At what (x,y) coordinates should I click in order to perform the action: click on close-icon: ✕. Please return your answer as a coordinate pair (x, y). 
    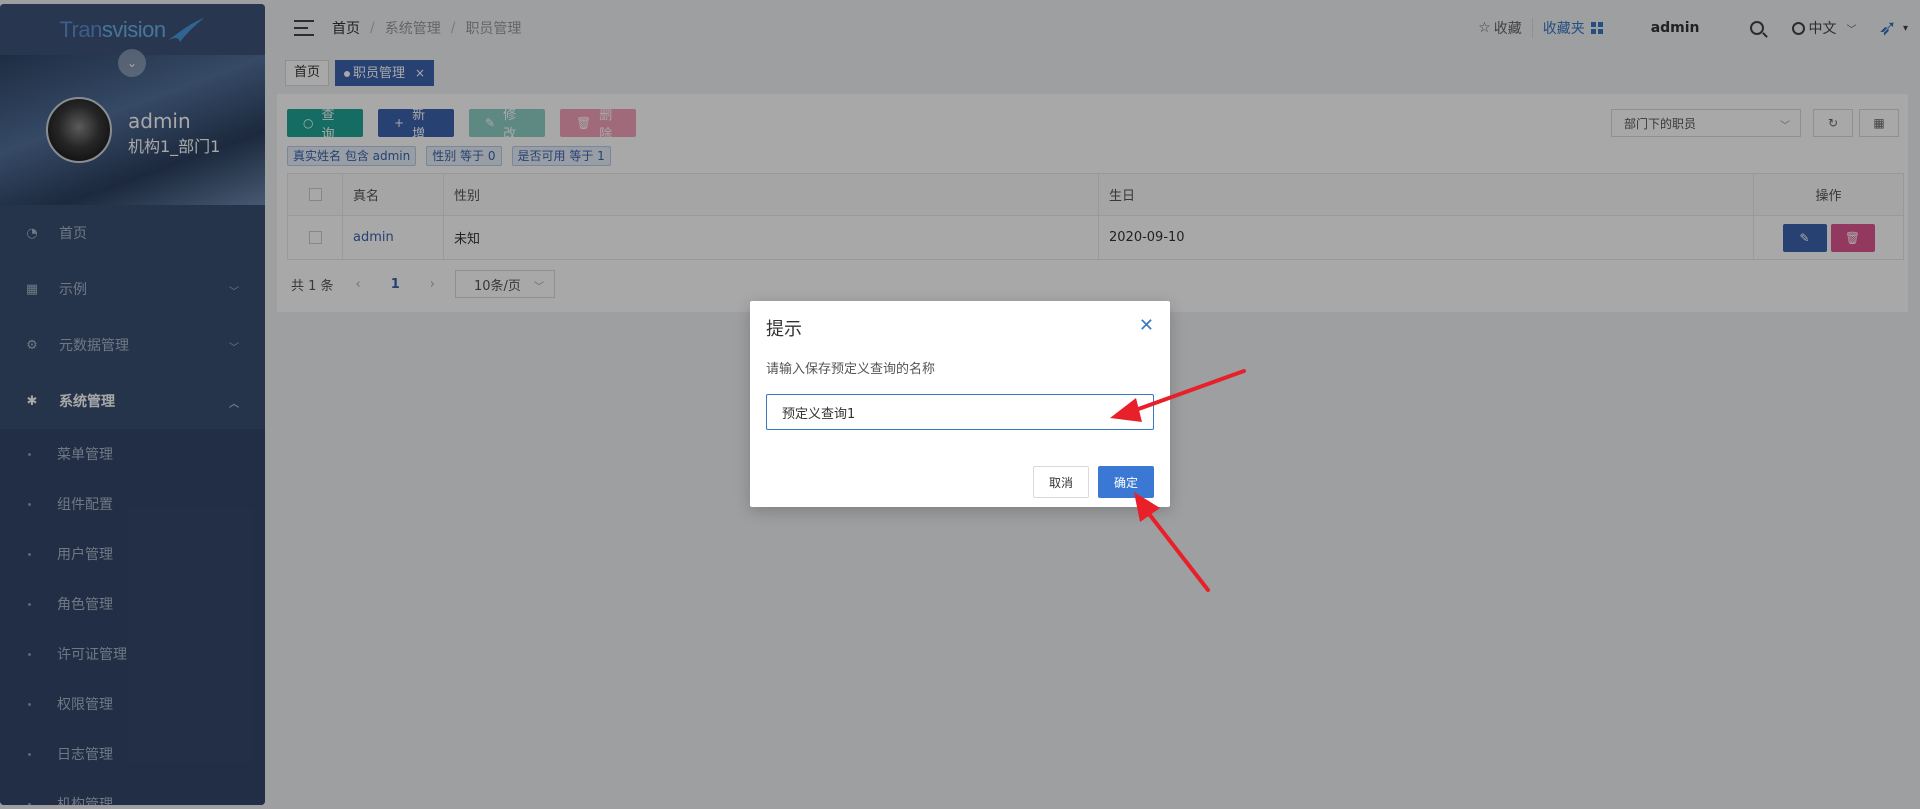
    Looking at the image, I should click on (1146, 325).